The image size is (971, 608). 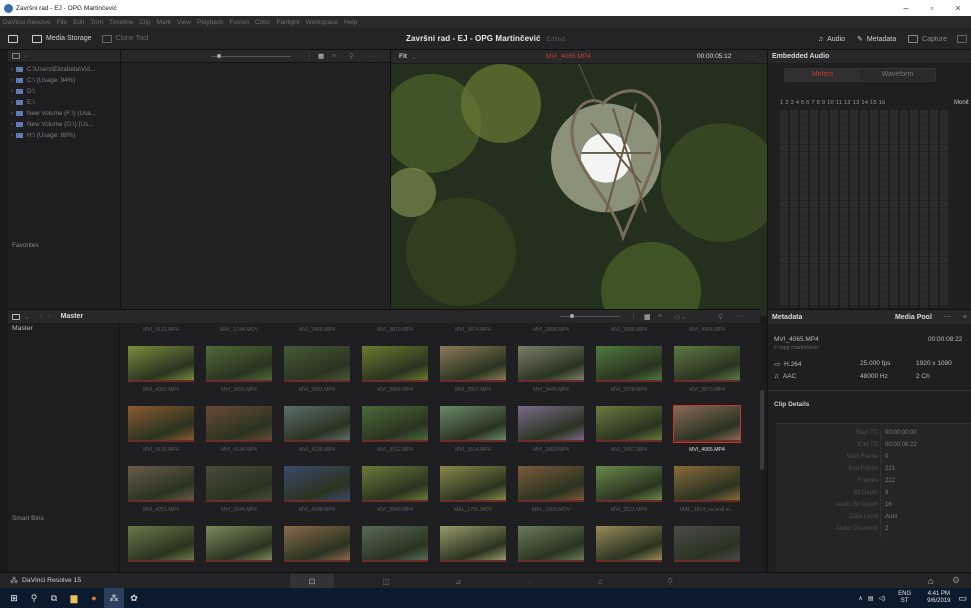 What do you see at coordinates (938, 598) in the screenshot?
I see `clock: 4:41 PM 9/6/2019` at bounding box center [938, 598].